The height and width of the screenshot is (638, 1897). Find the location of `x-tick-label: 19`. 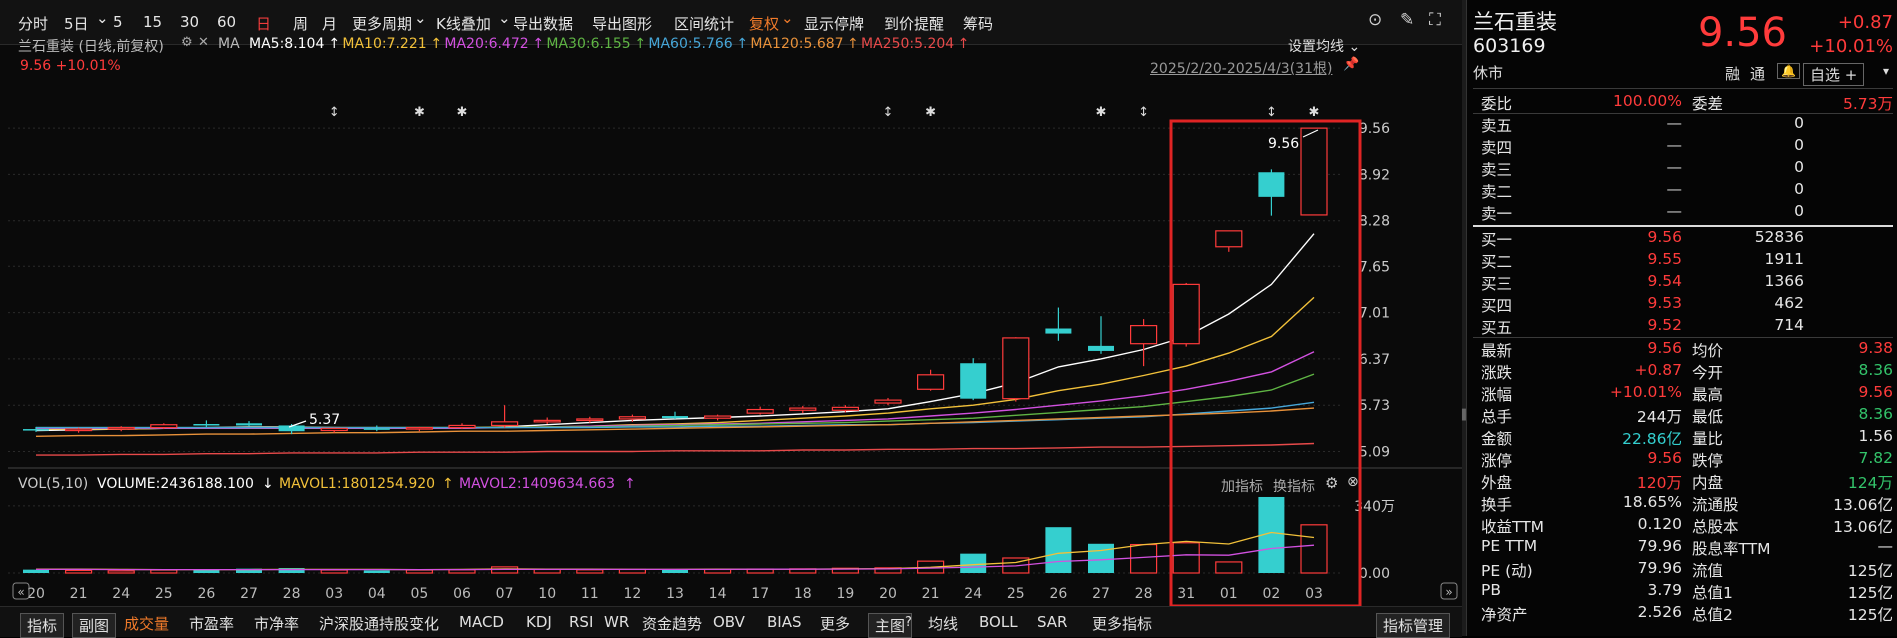

x-tick-label: 19 is located at coordinates (845, 594).